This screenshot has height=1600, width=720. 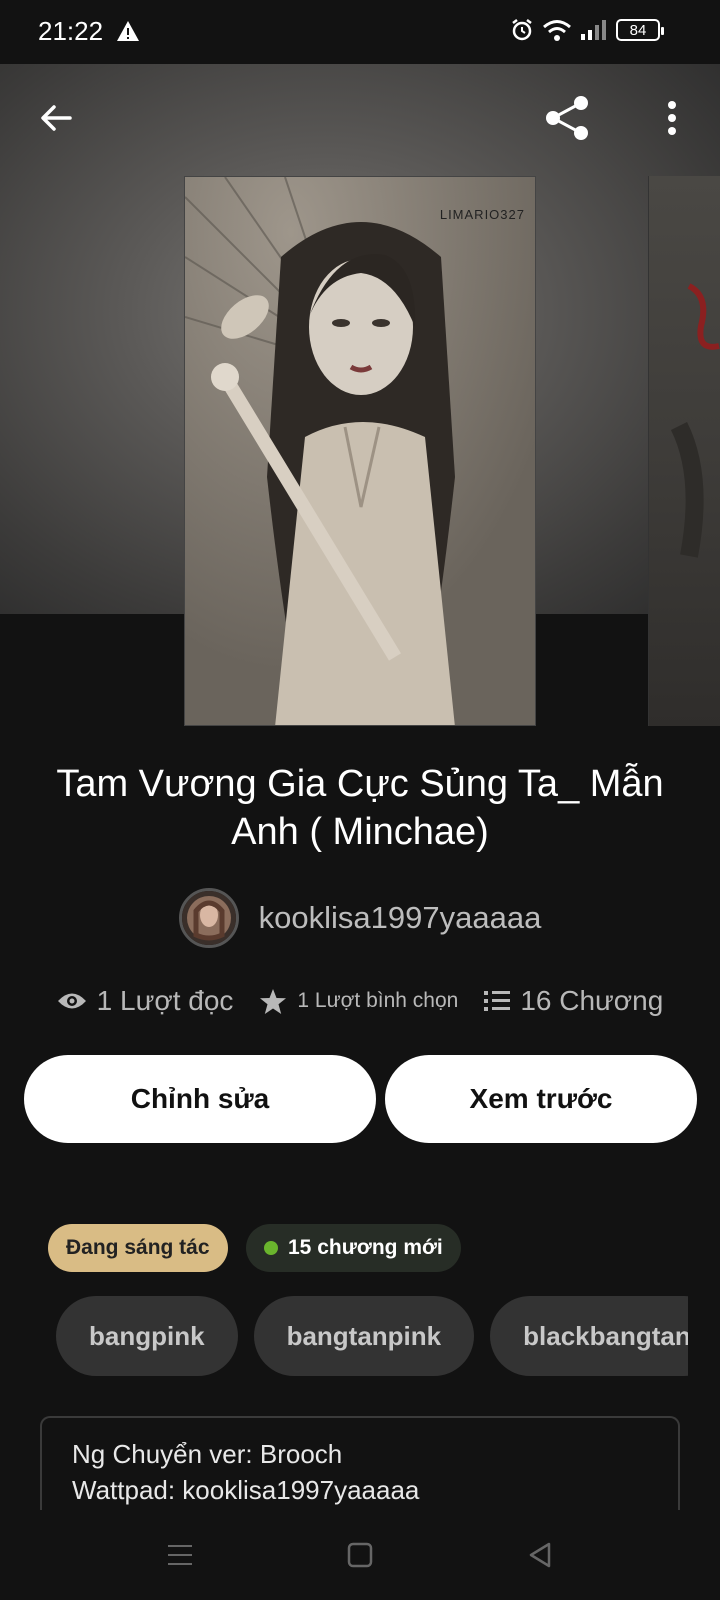 I want to click on chapters-count: 16 Chương, so click(x=592, y=1000).